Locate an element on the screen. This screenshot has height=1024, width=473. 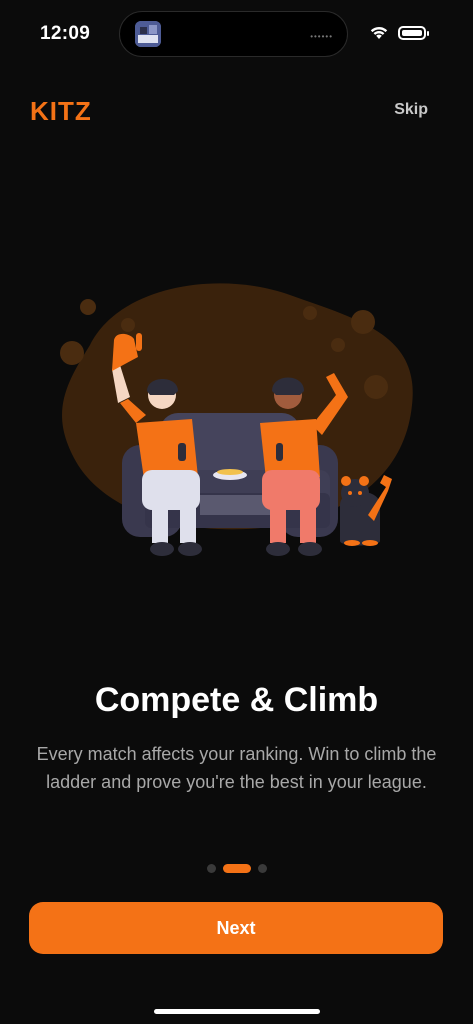
next-button: Next is located at coordinates (236, 928).